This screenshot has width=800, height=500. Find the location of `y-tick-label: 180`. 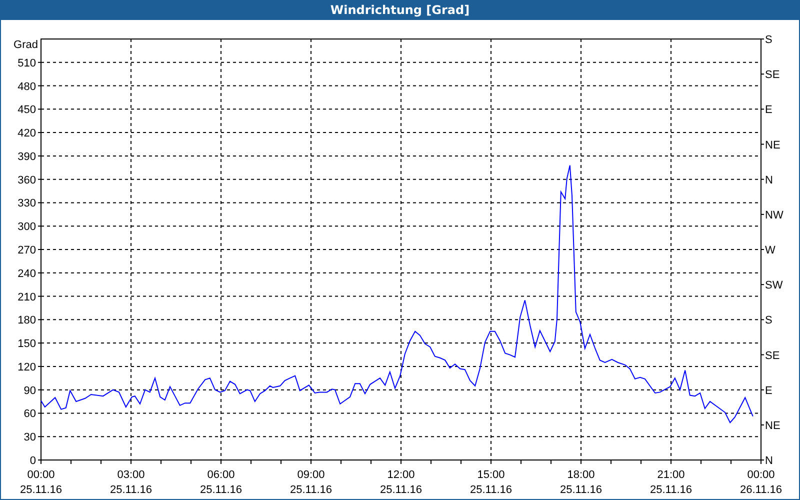

y-tick-label: 180 is located at coordinates (27, 320).